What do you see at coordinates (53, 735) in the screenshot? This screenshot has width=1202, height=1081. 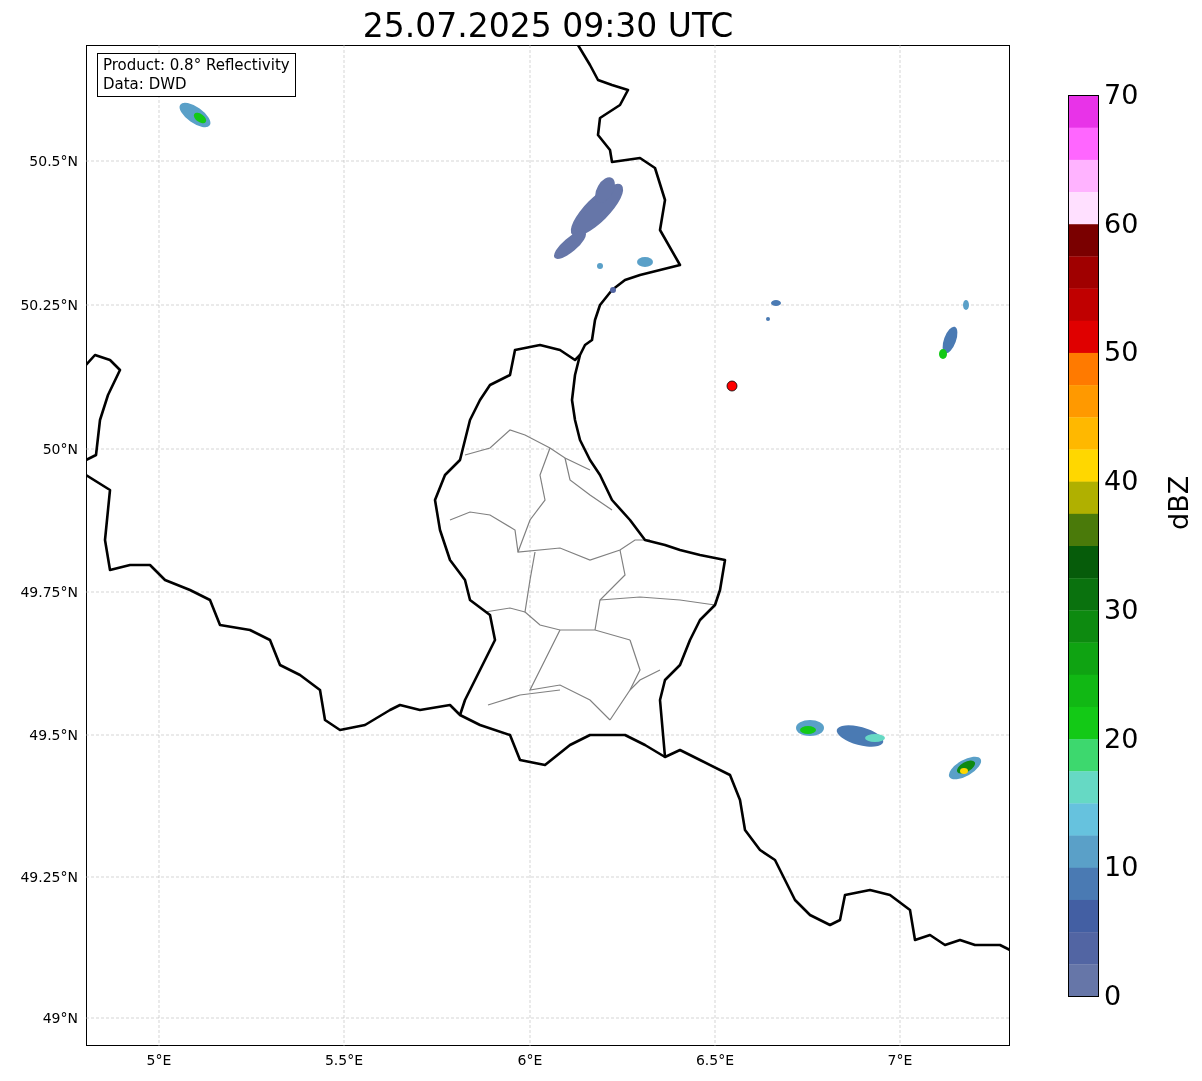 I see `latitude-label: 49.5°N` at bounding box center [53, 735].